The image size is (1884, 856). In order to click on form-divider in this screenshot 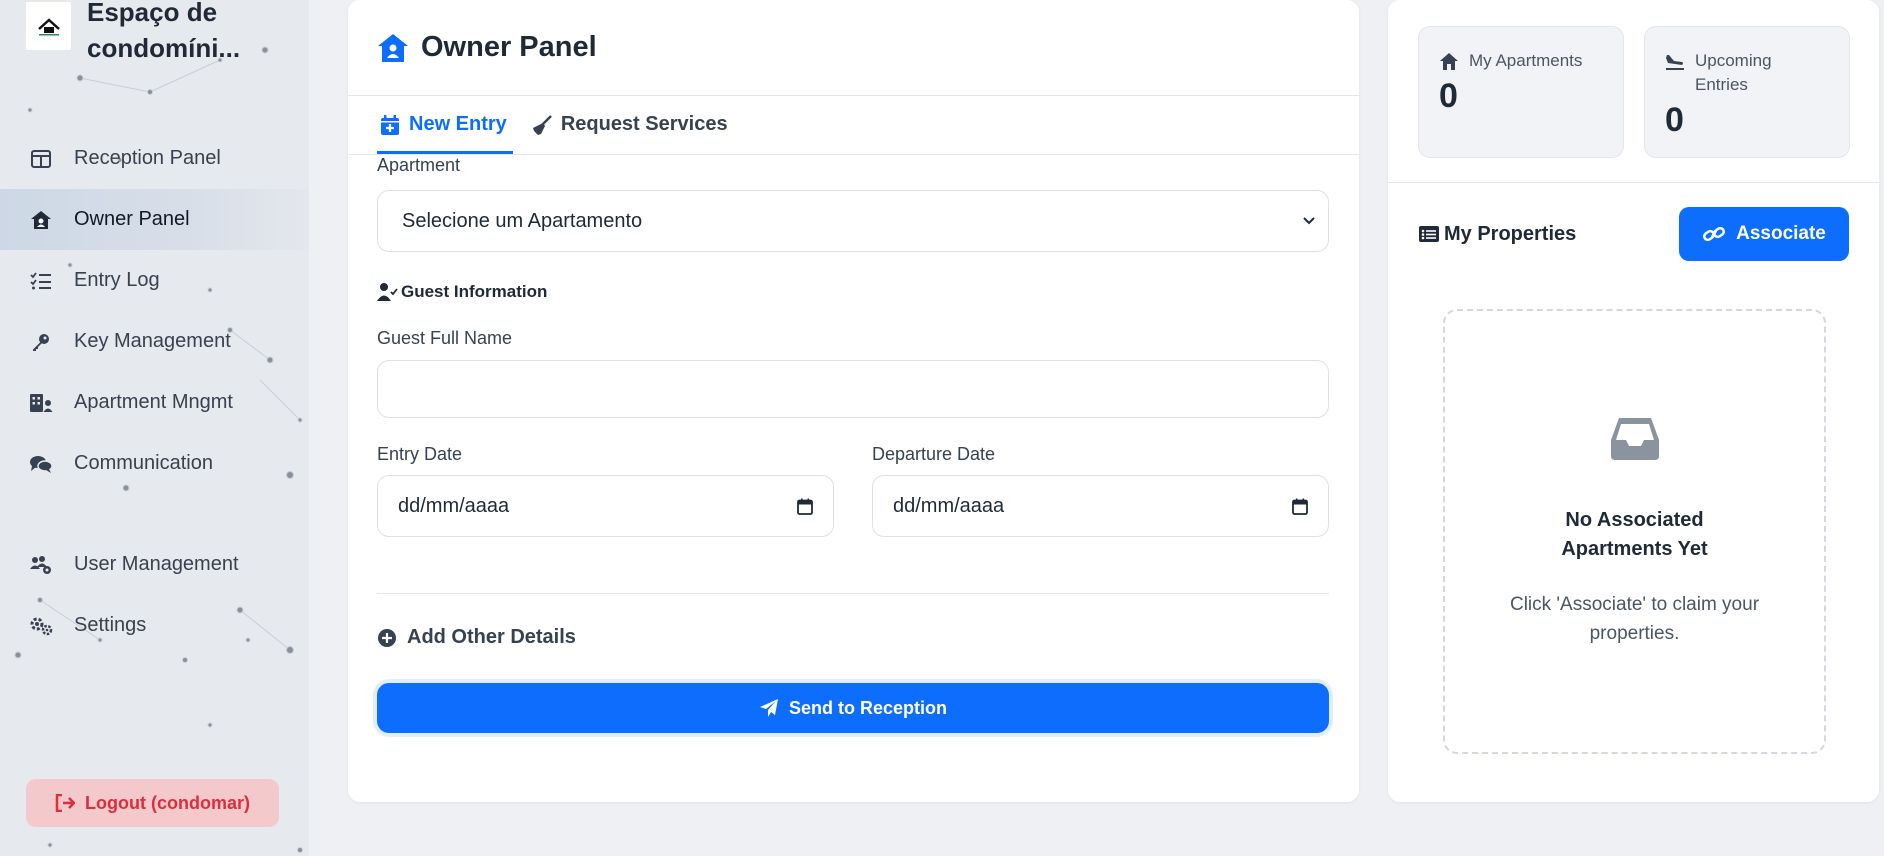, I will do `click(853, 593)`.